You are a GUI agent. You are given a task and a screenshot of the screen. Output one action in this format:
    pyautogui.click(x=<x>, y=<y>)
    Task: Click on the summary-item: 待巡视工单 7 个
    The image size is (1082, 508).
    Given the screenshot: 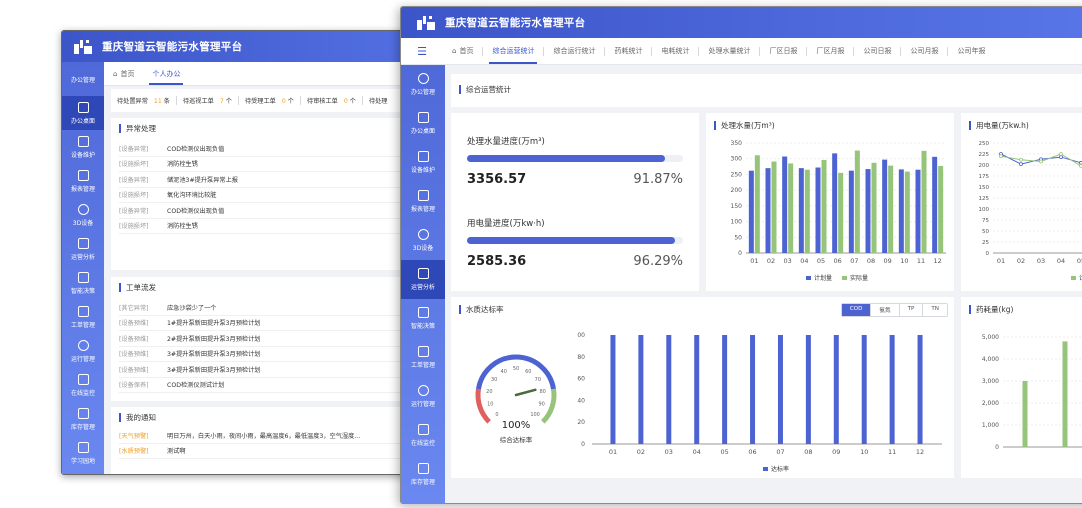 What is the action you would take?
    pyautogui.click(x=207, y=100)
    